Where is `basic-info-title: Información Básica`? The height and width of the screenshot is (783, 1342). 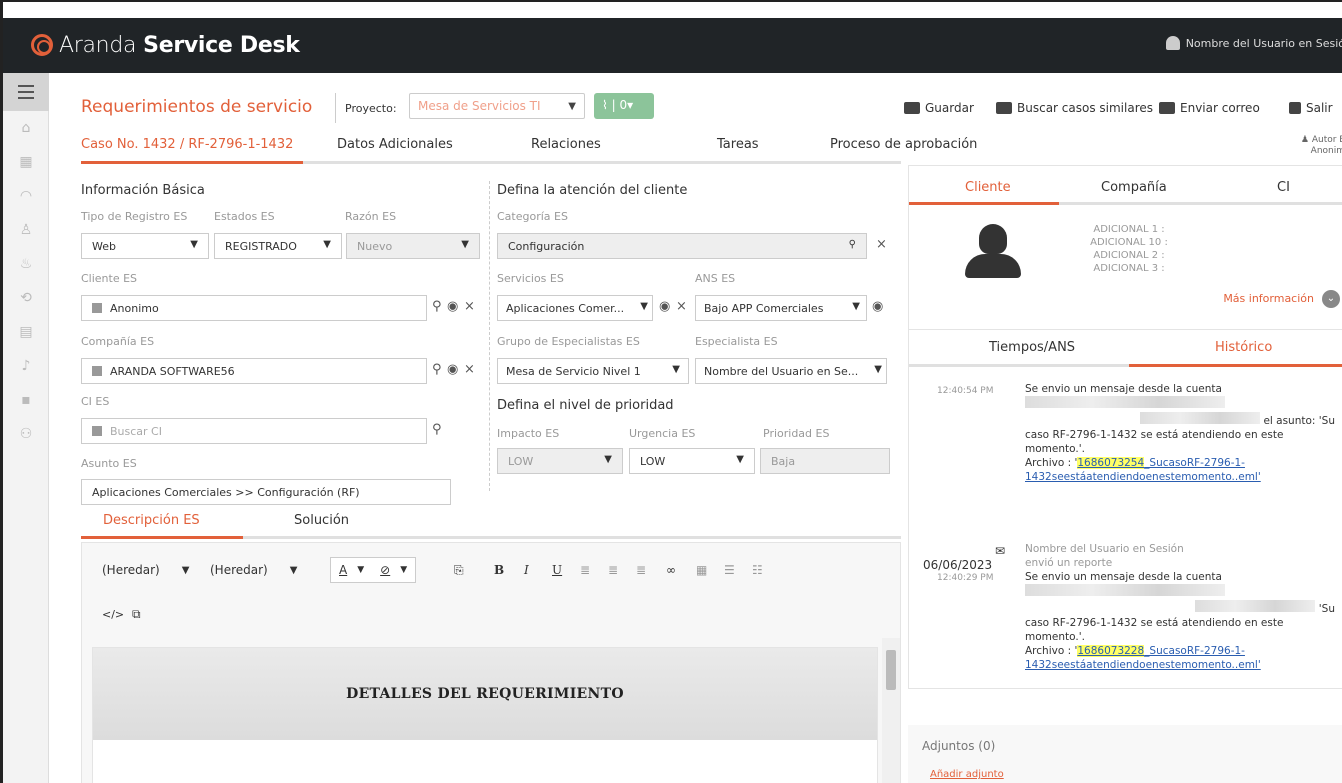
basic-info-title: Información Básica is located at coordinates (143, 190).